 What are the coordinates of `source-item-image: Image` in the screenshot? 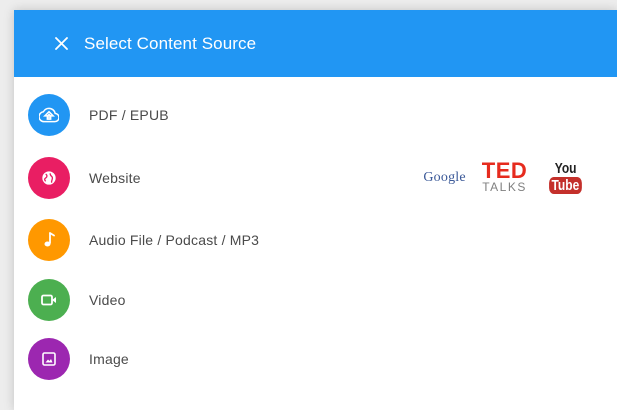 It's located at (315, 358).